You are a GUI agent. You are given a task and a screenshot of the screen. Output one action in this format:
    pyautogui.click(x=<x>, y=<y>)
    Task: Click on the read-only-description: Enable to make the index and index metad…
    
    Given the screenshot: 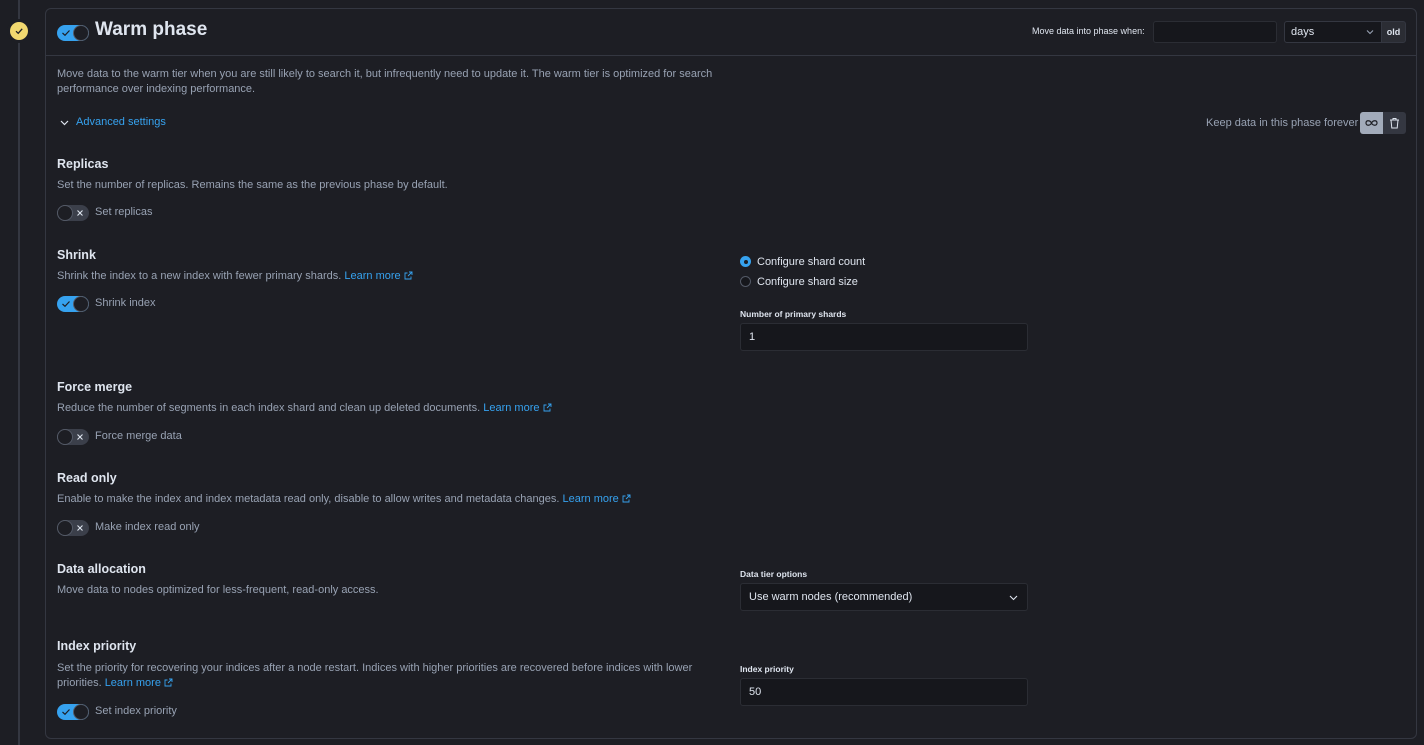 What is the action you would take?
    pyautogui.click(x=308, y=499)
    